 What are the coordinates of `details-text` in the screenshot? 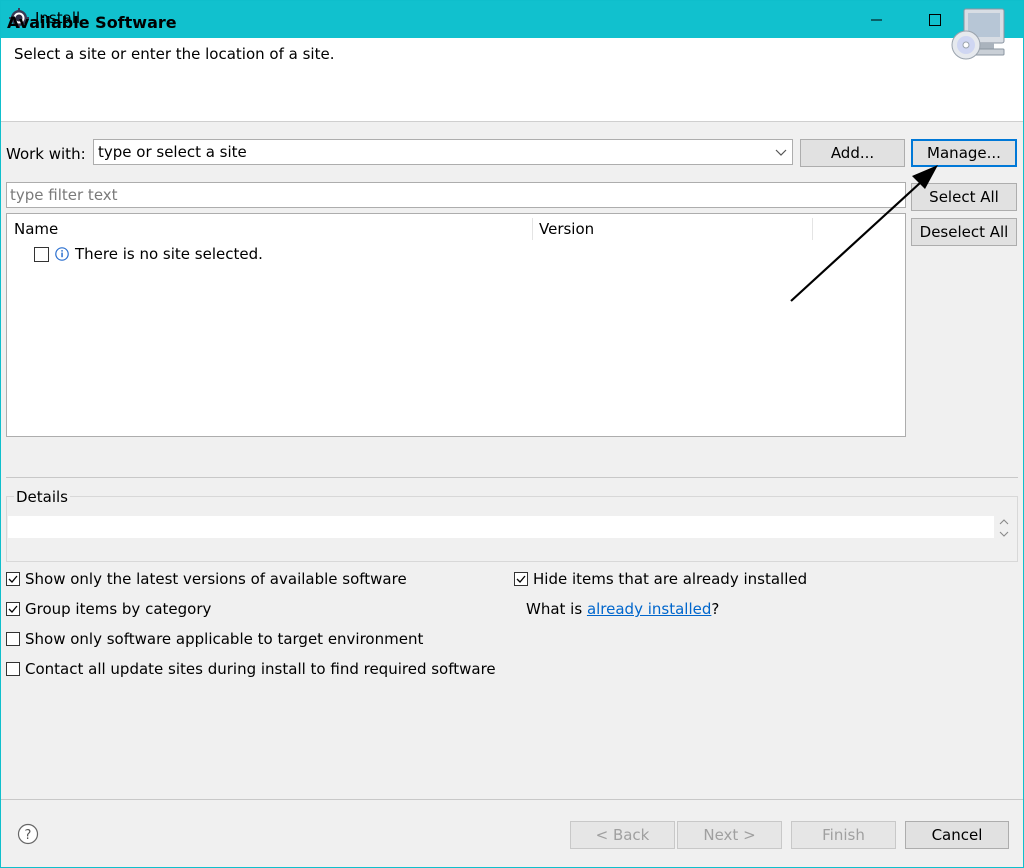 It's located at (501, 527).